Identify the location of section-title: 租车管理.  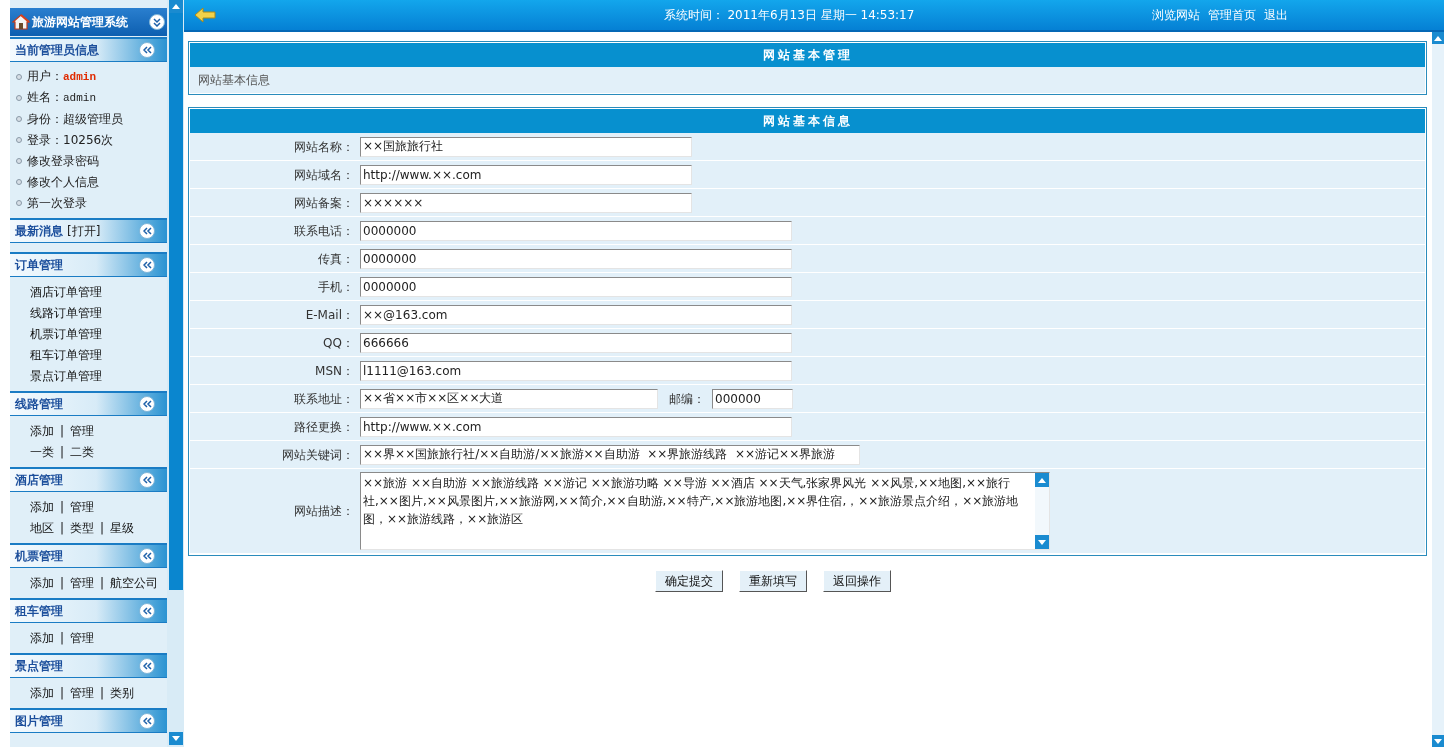
(39, 611).